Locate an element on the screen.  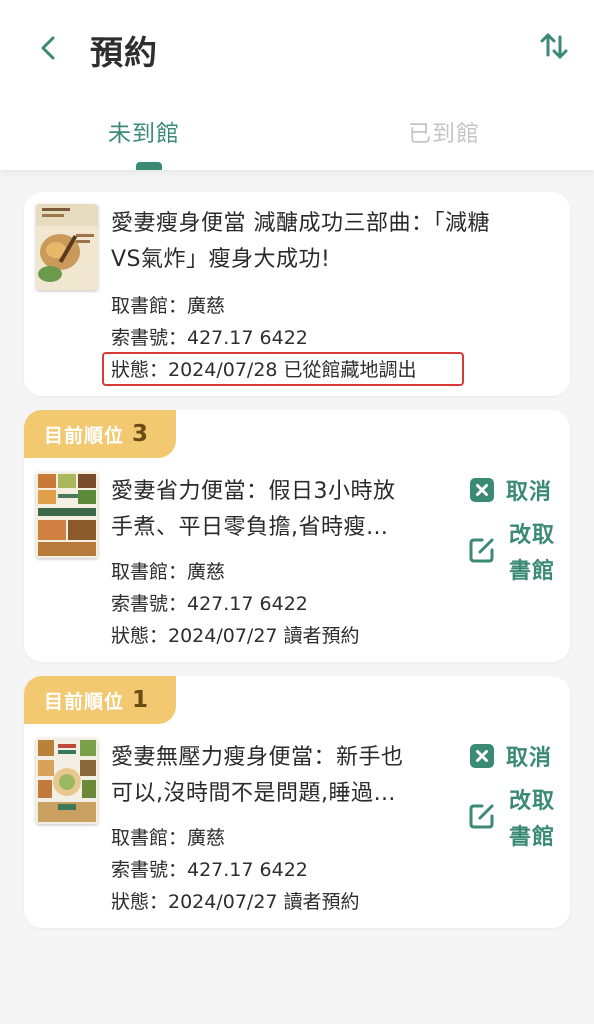
active-tab-indicator is located at coordinates (149, 166).